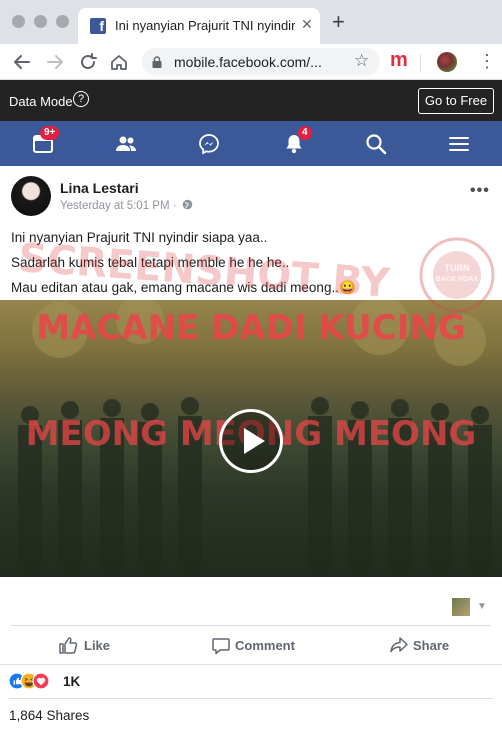 The height and width of the screenshot is (734, 502). Describe the element at coordinates (254, 441) in the screenshot. I see `play-icon` at that location.